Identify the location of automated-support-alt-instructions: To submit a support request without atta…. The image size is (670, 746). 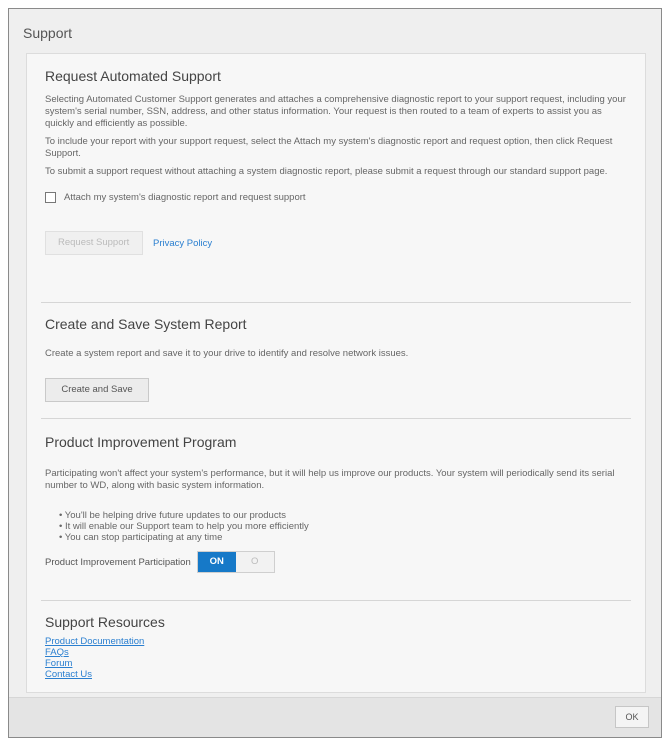
(326, 171).